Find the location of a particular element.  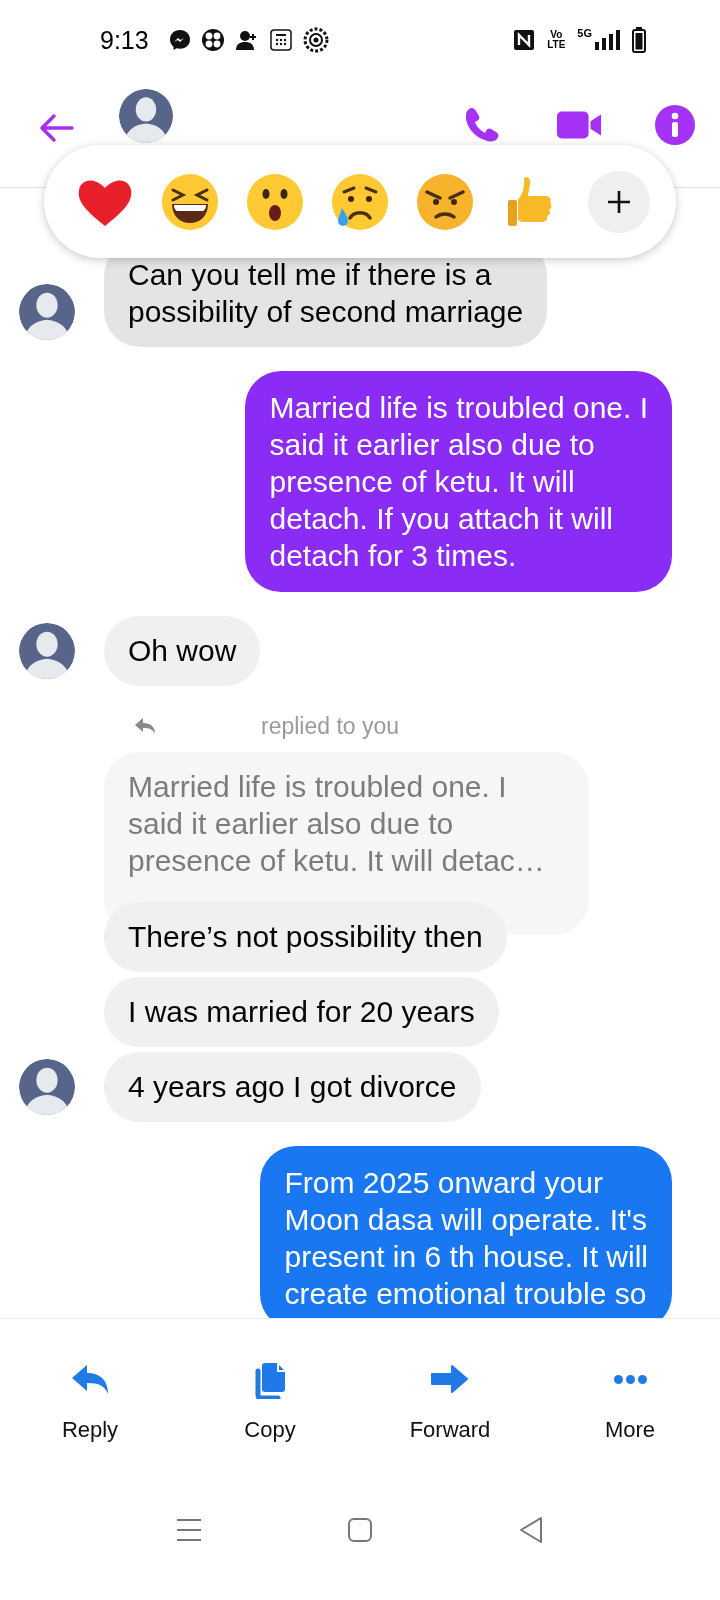

calculator-icon is located at coordinates (280, 40).